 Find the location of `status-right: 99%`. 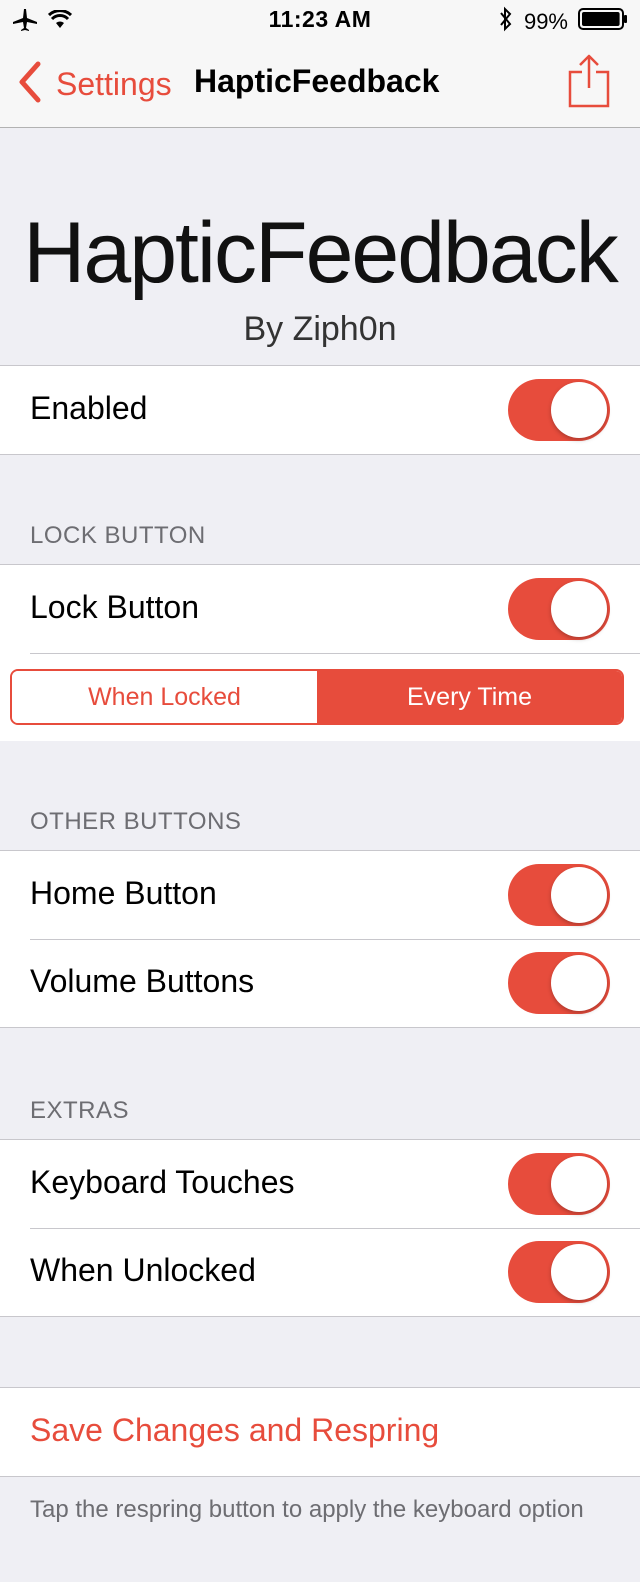

status-right: 99% is located at coordinates (563, 21).